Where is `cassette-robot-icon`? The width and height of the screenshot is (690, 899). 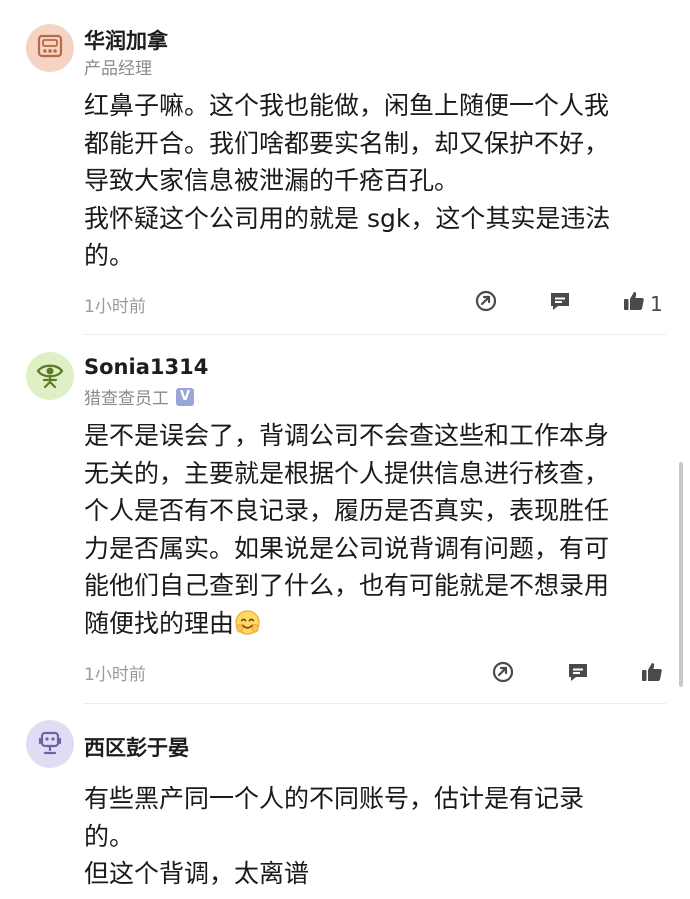
cassette-robot-icon is located at coordinates (50, 48).